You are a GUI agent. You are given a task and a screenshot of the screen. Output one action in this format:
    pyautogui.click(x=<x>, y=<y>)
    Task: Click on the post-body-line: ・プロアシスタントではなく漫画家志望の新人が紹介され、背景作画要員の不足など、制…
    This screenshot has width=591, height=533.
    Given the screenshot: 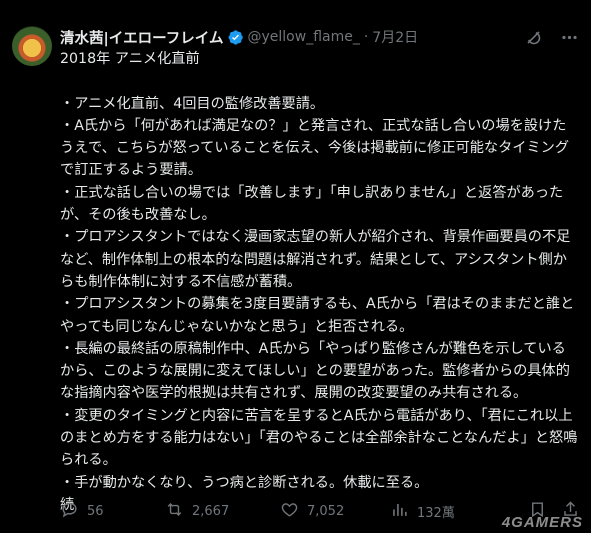 What is the action you would take?
    pyautogui.click(x=315, y=259)
    